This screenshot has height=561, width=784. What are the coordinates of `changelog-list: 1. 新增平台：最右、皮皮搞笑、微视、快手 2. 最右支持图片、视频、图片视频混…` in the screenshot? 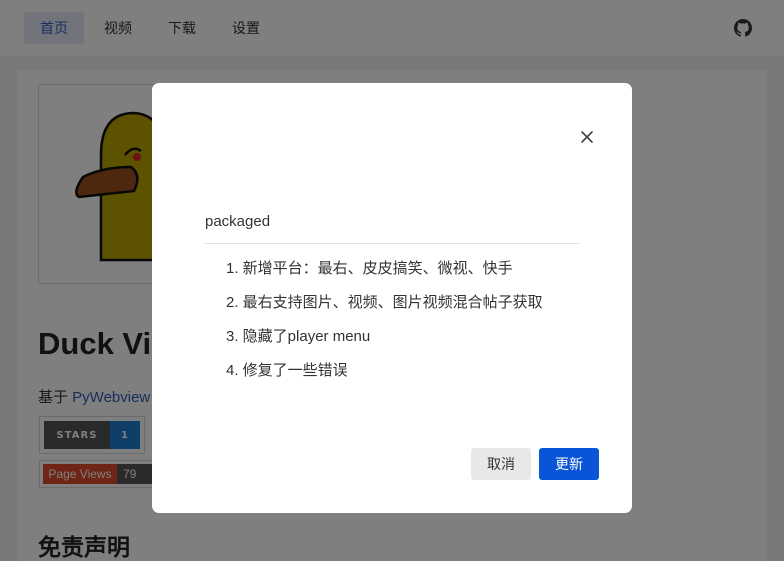 It's located at (384, 327).